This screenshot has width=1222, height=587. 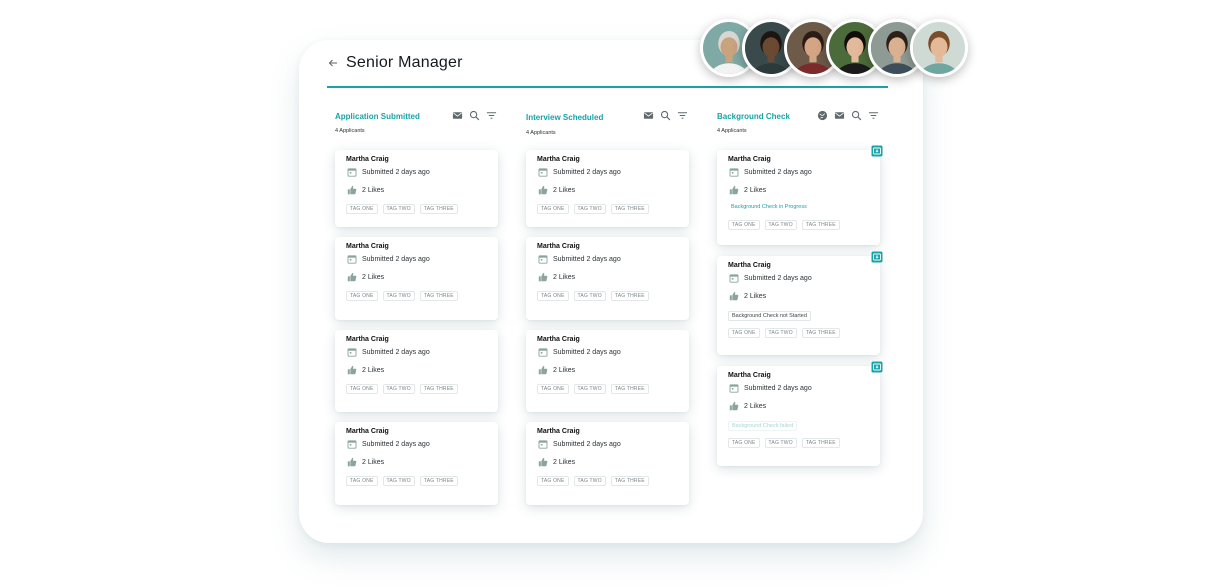 I want to click on back-arrow-icon, so click(x=334, y=63).